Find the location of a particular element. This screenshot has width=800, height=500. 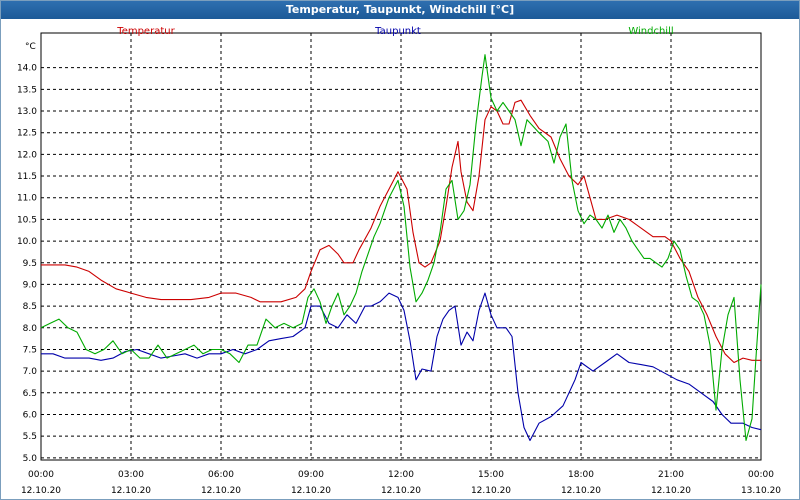

y-axis-label: °C is located at coordinates (30, 47).